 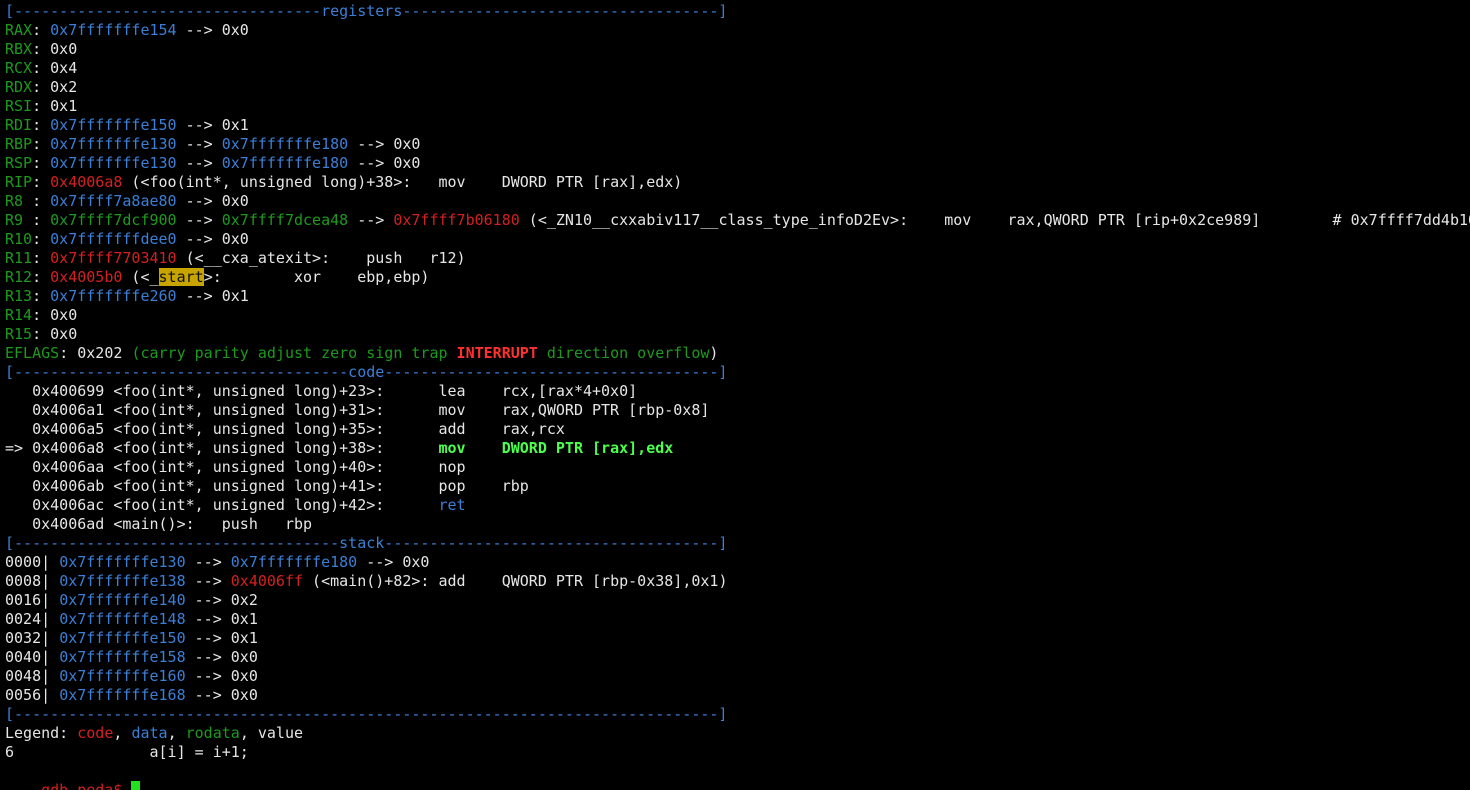 I want to click on legend-line: Legend: code, data, rodata, value, so click(x=154, y=733).